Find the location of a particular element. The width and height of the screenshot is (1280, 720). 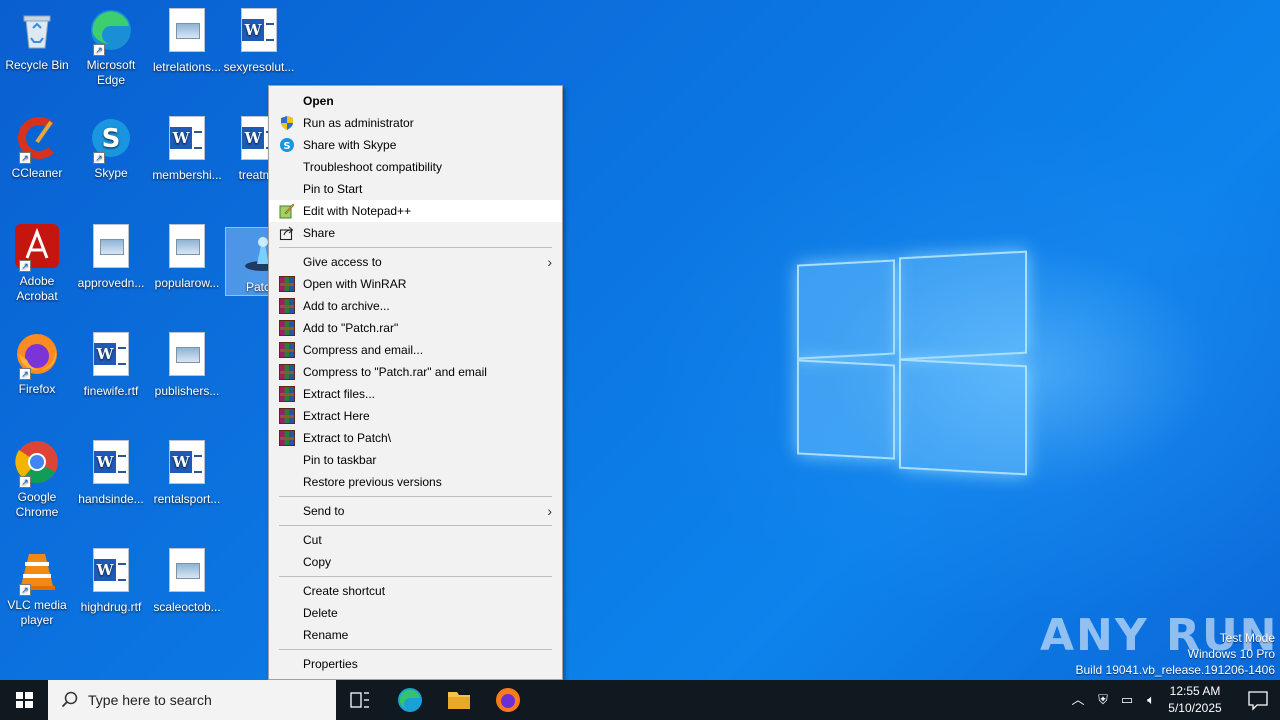

desktop-icon: ↗ Adobe Acrobat is located at coordinates (37, 263).